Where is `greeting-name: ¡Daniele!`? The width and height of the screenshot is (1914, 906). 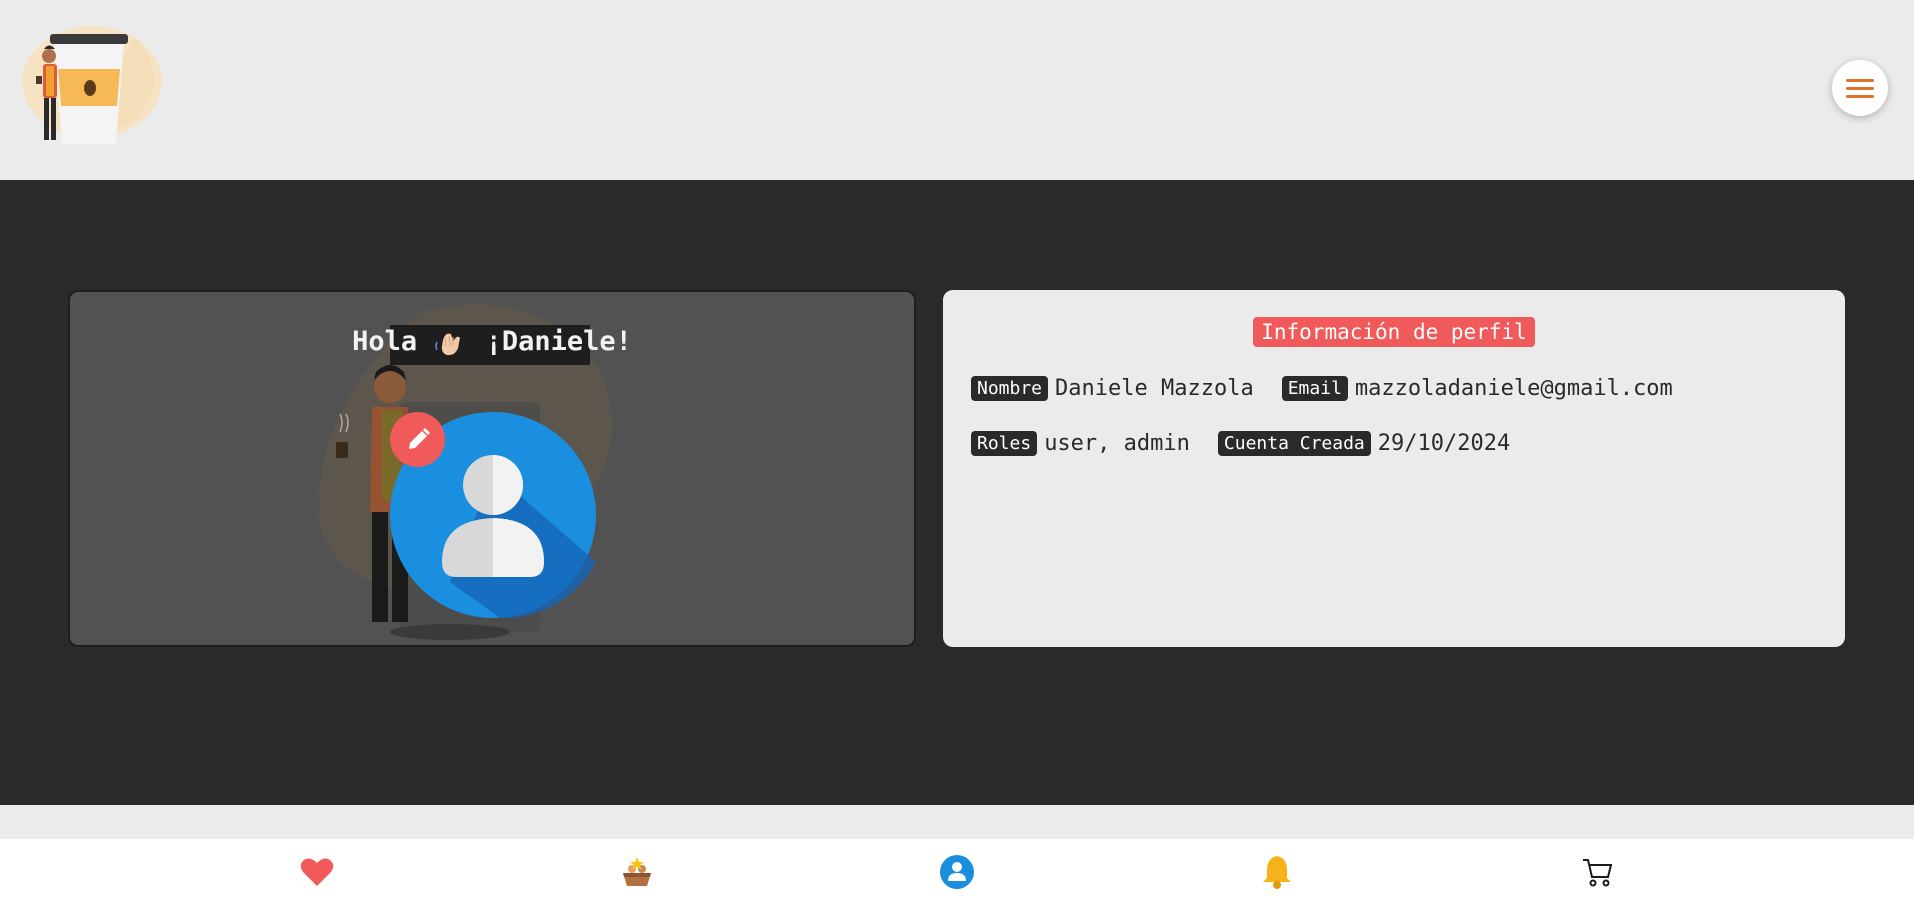
greeting-name: ¡Daniele! is located at coordinates (558, 341).